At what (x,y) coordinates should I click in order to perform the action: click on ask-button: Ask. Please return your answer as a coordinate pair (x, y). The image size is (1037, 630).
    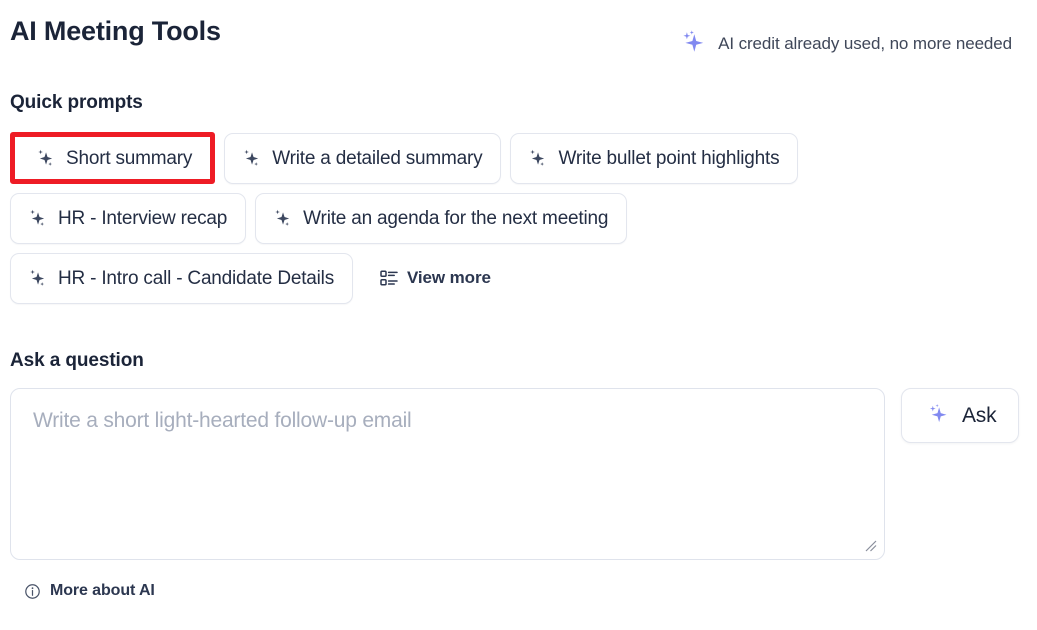
    Looking at the image, I should click on (960, 415).